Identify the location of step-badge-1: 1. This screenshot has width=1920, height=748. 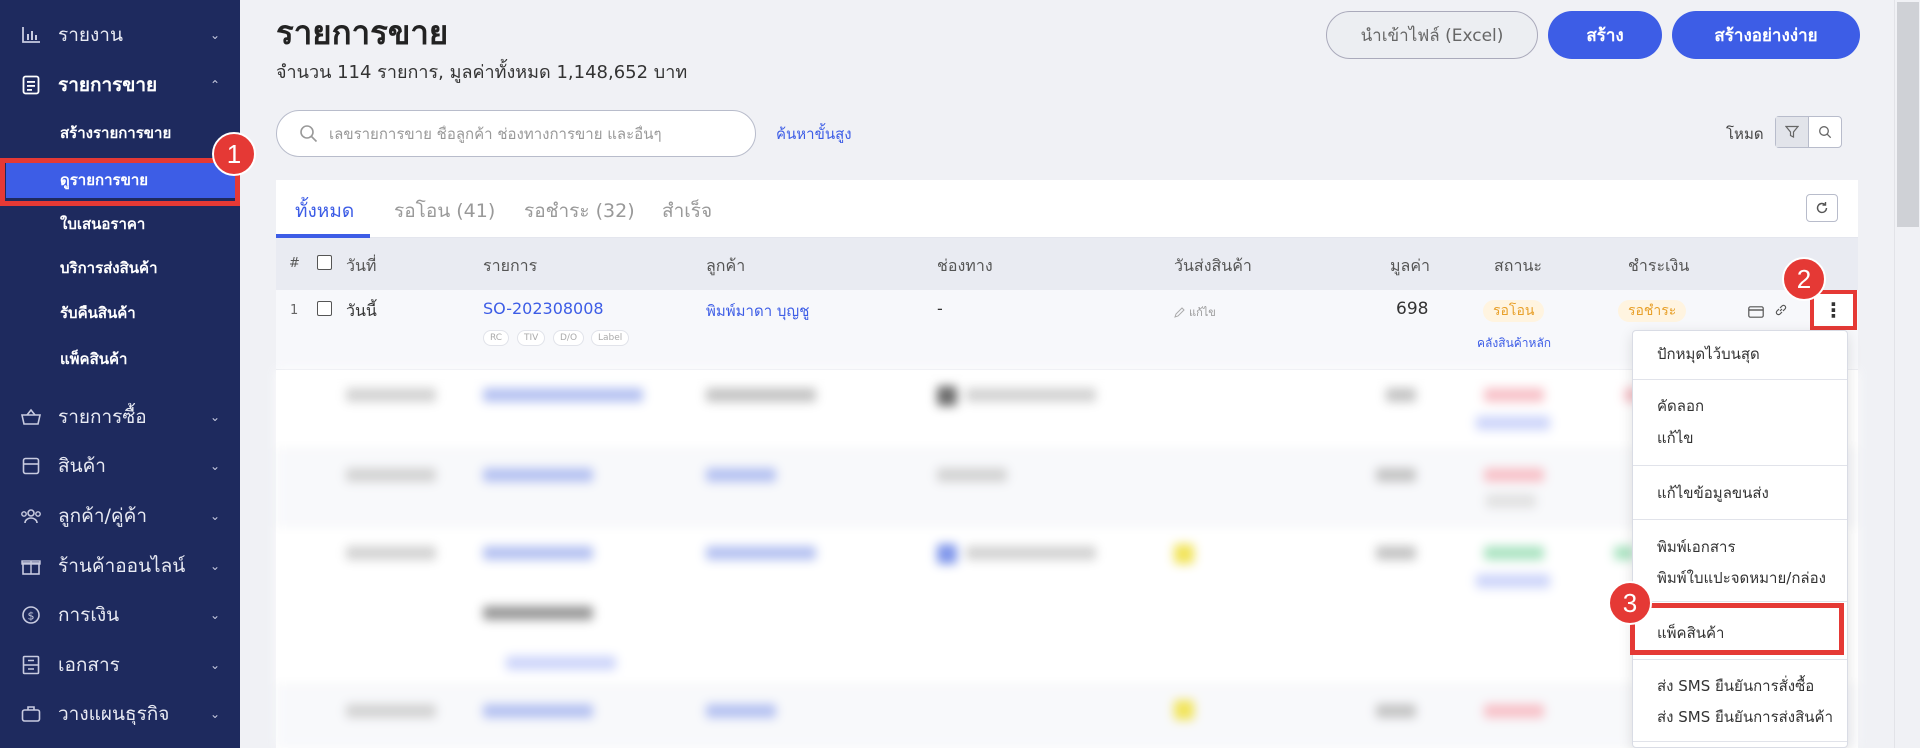
(234, 154).